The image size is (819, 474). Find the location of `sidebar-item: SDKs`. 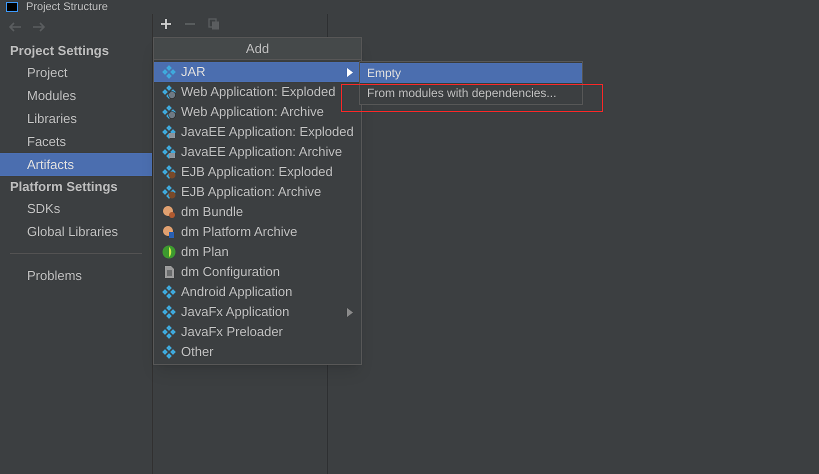

sidebar-item: SDKs is located at coordinates (76, 208).